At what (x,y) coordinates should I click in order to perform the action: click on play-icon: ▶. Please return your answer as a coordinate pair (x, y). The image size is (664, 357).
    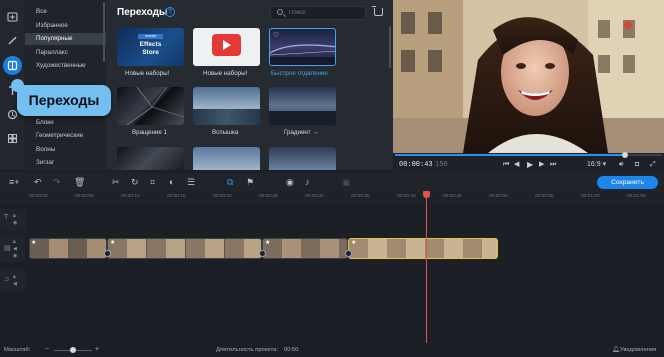
    Looking at the image, I should click on (530, 164).